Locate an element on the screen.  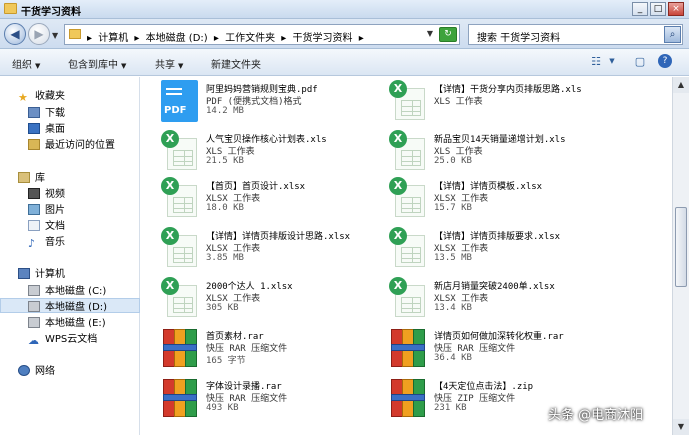
scroll-thumb is located at coordinates (681, 247).